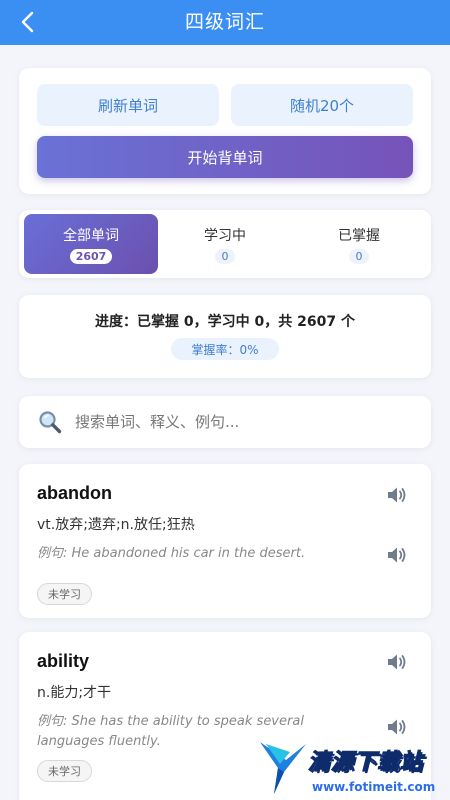 The width and height of the screenshot is (450, 800). What do you see at coordinates (225, 131) in the screenshot?
I see `action-panel: 刷新单词 随机20个 开始背单词` at bounding box center [225, 131].